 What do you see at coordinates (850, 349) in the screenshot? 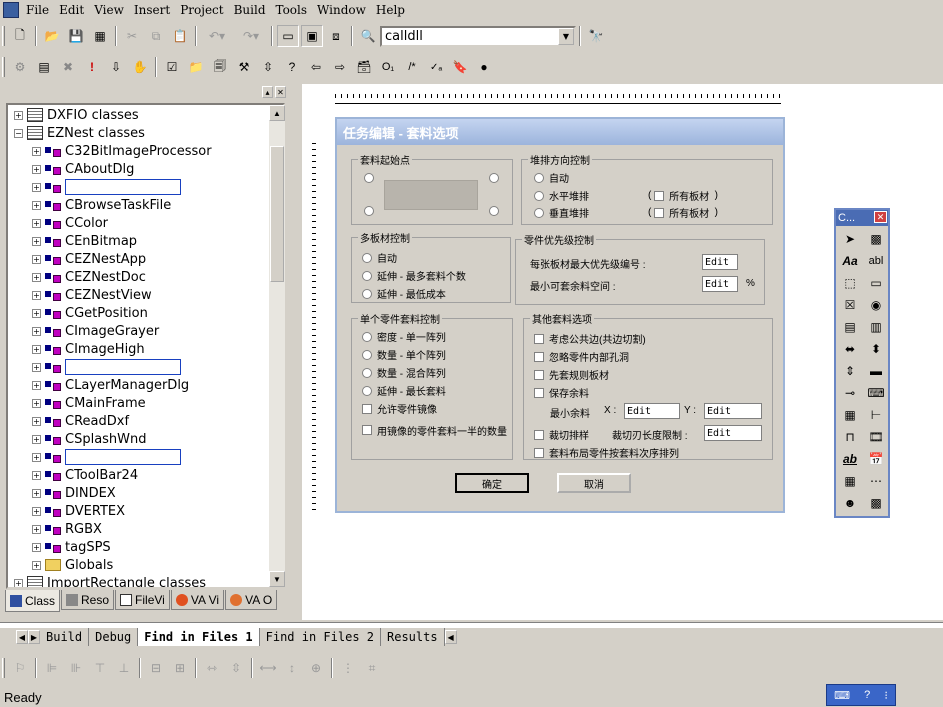
I see `h-scrollbar-icon: ⬌` at bounding box center [850, 349].